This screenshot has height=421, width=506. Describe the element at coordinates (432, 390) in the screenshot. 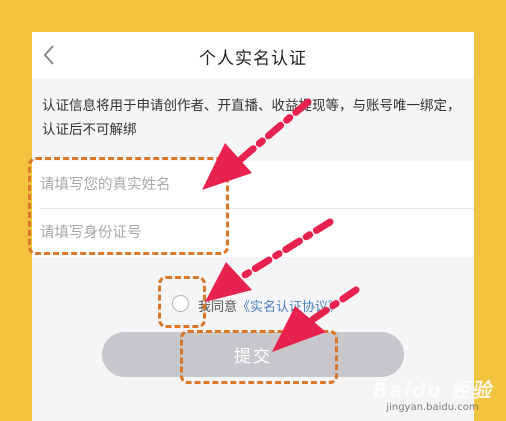

I see `watermark-main: Baidu 经验` at that location.